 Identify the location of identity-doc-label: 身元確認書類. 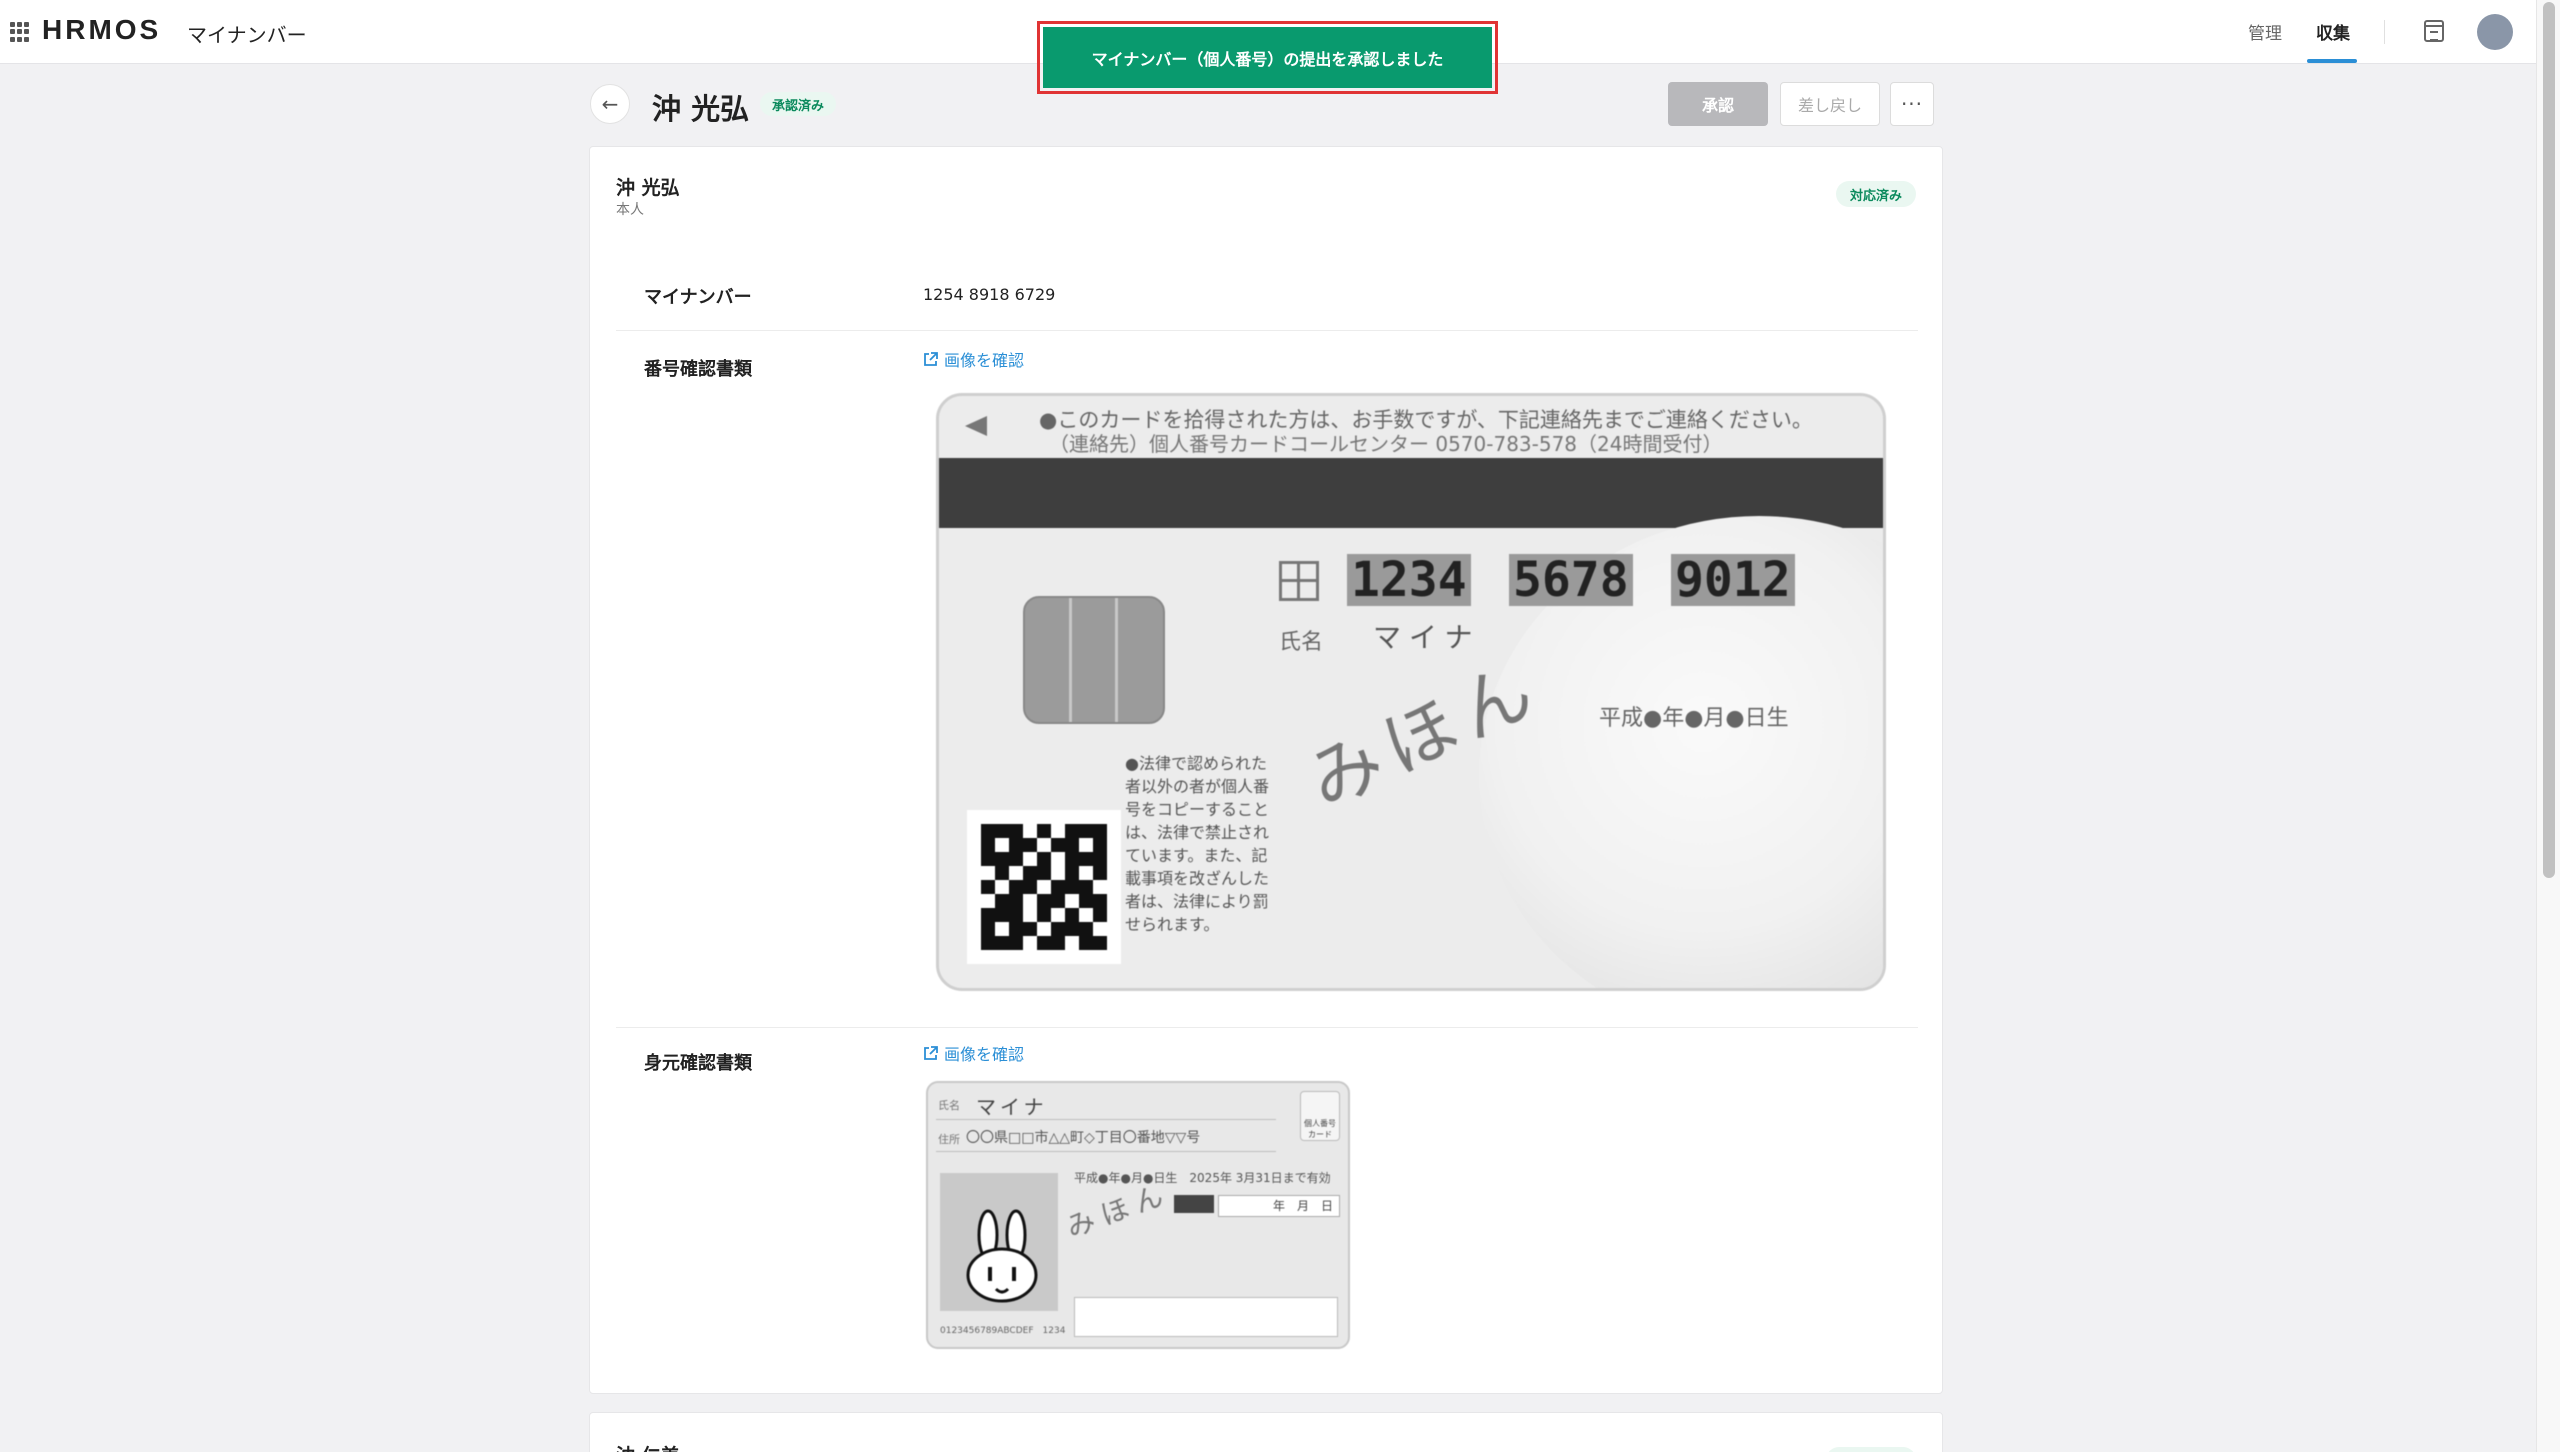
(698, 1063).